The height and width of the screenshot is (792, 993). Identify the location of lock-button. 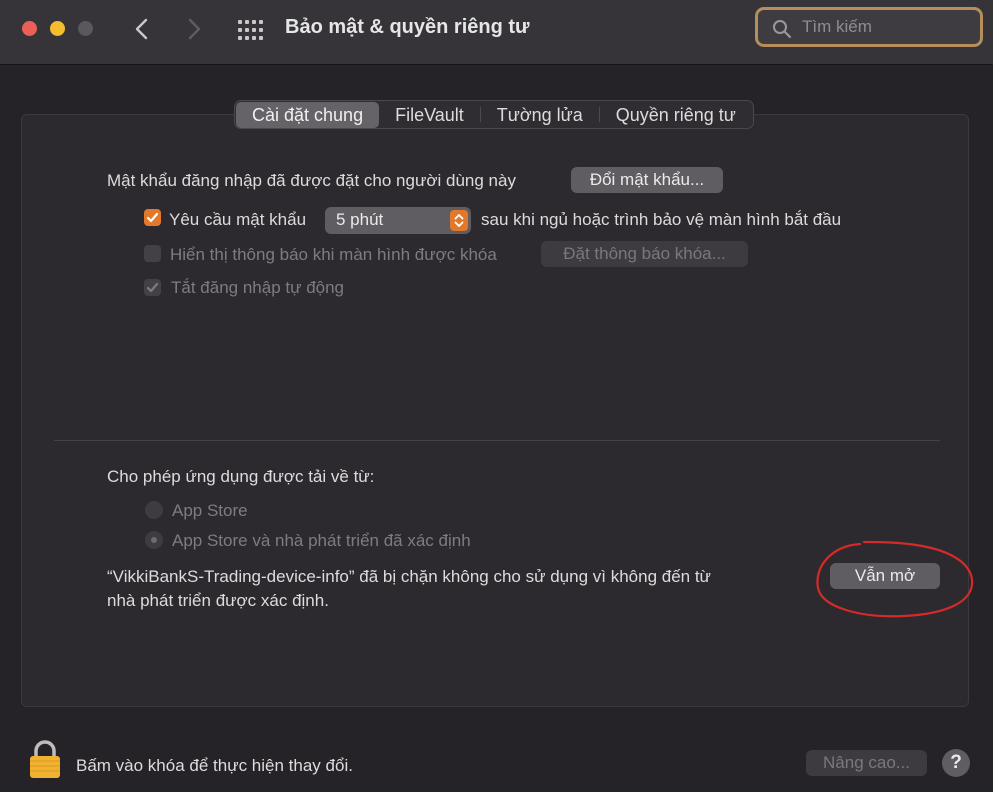
(45, 760).